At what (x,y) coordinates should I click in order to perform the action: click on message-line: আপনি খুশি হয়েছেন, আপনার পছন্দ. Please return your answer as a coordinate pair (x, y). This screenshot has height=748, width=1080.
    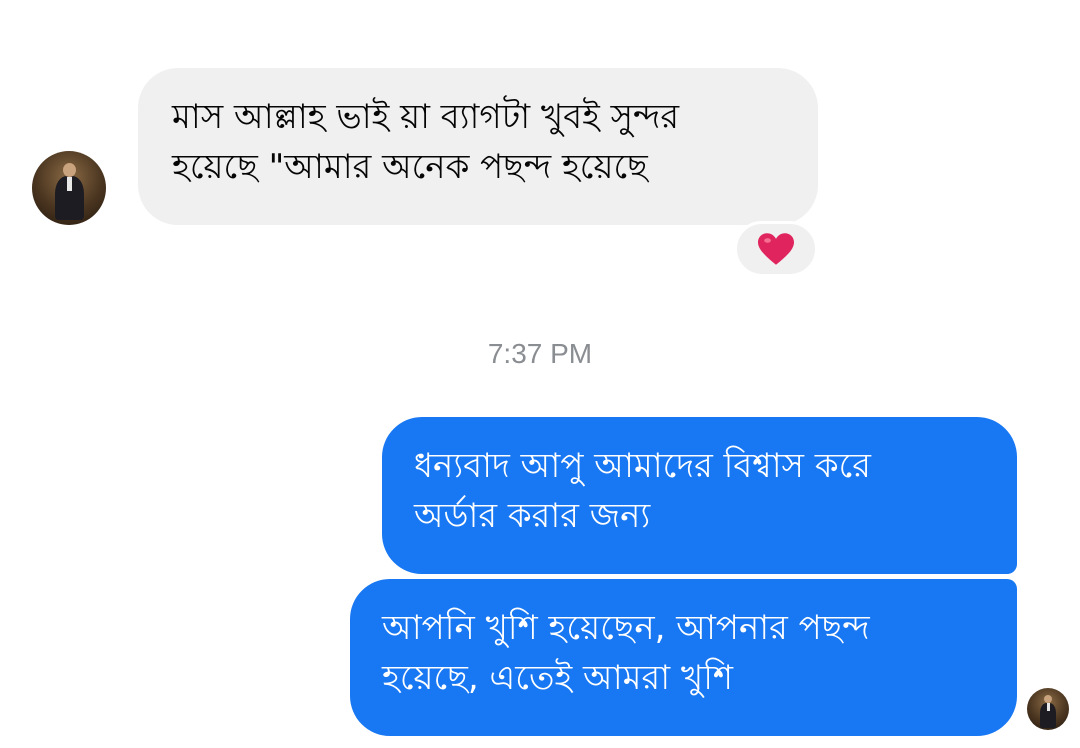
    Looking at the image, I should click on (626, 628).